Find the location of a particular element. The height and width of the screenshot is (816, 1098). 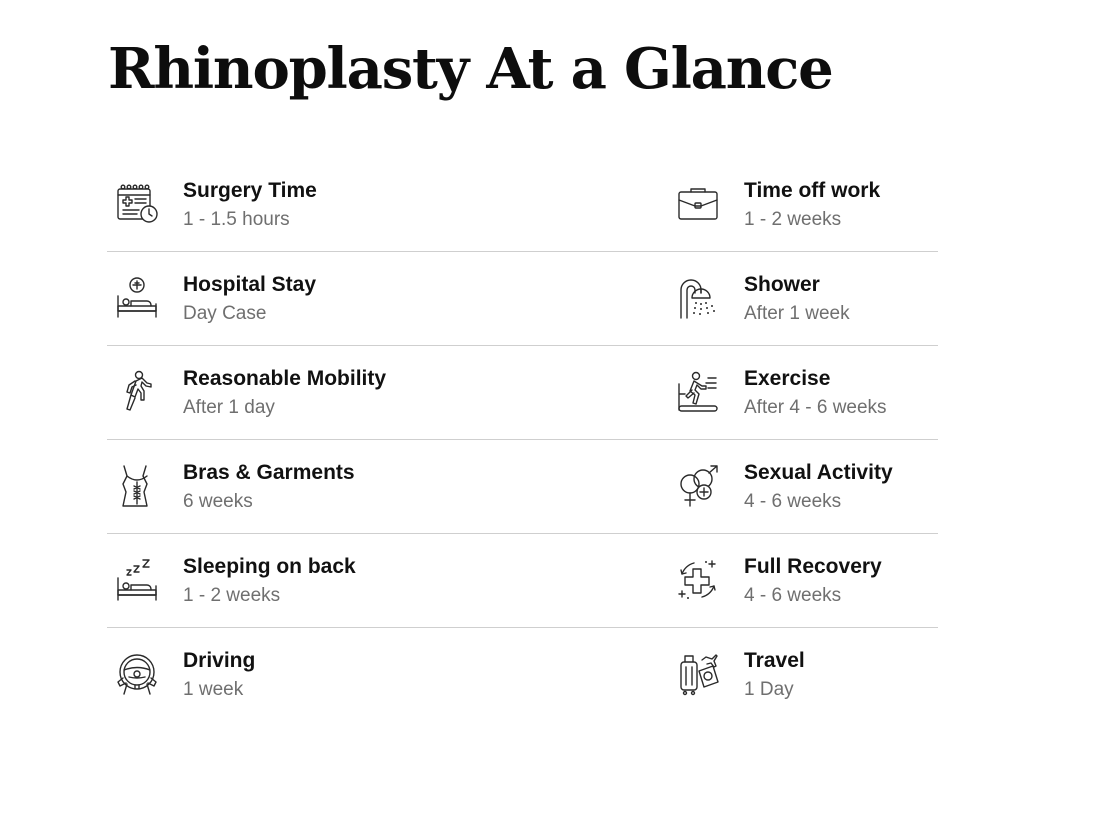

steering-wheel-icon is located at coordinates (137, 674).